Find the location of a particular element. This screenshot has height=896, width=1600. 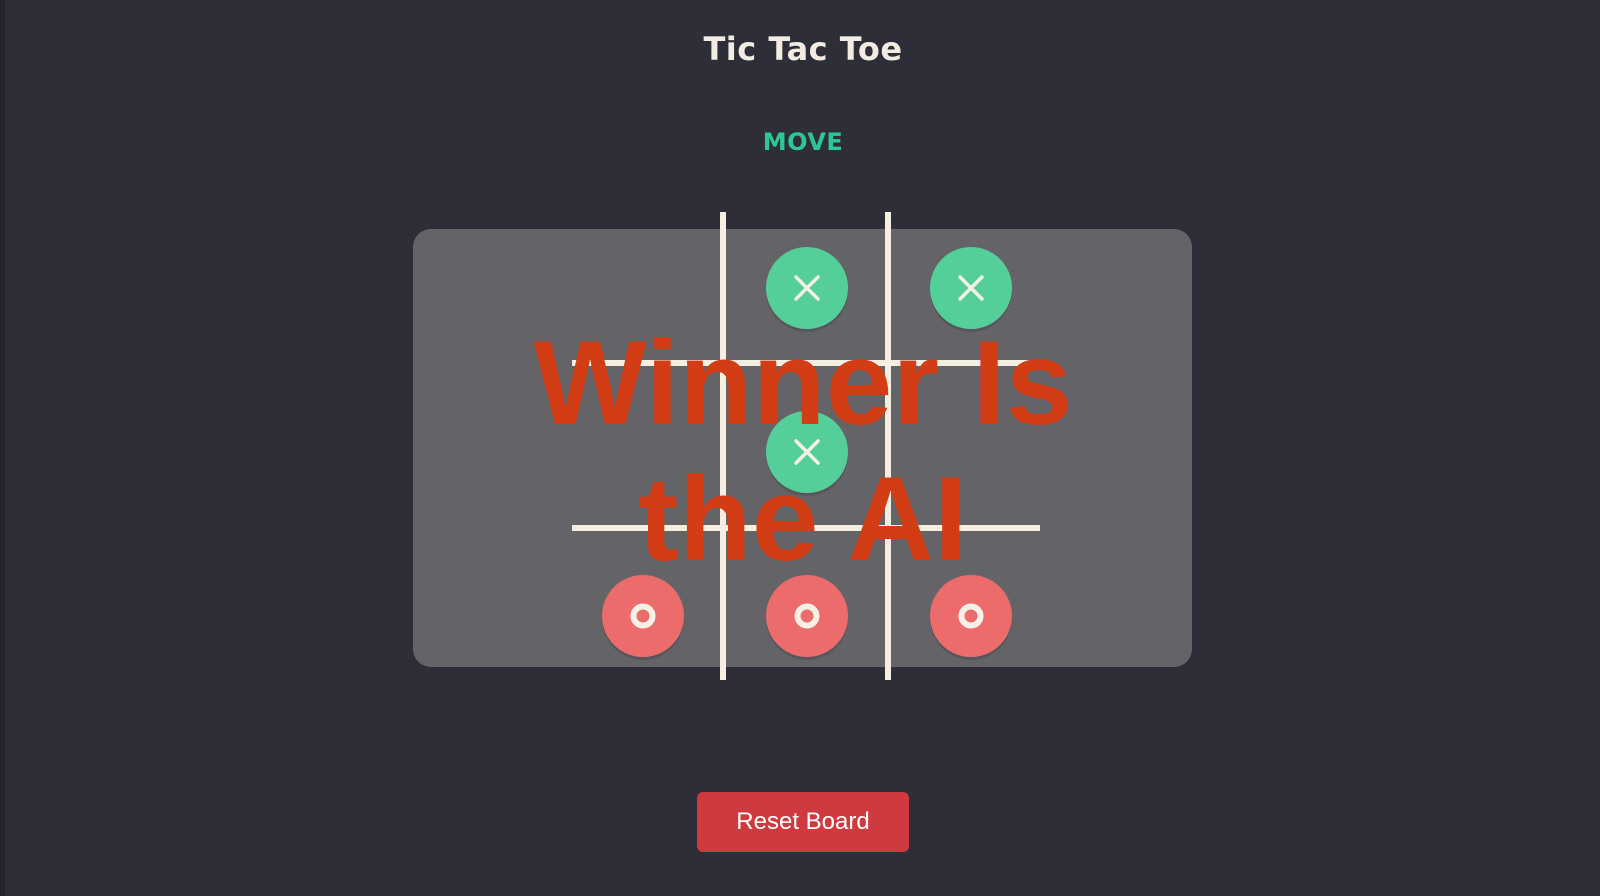

status-label: MOVE is located at coordinates (803, 142).